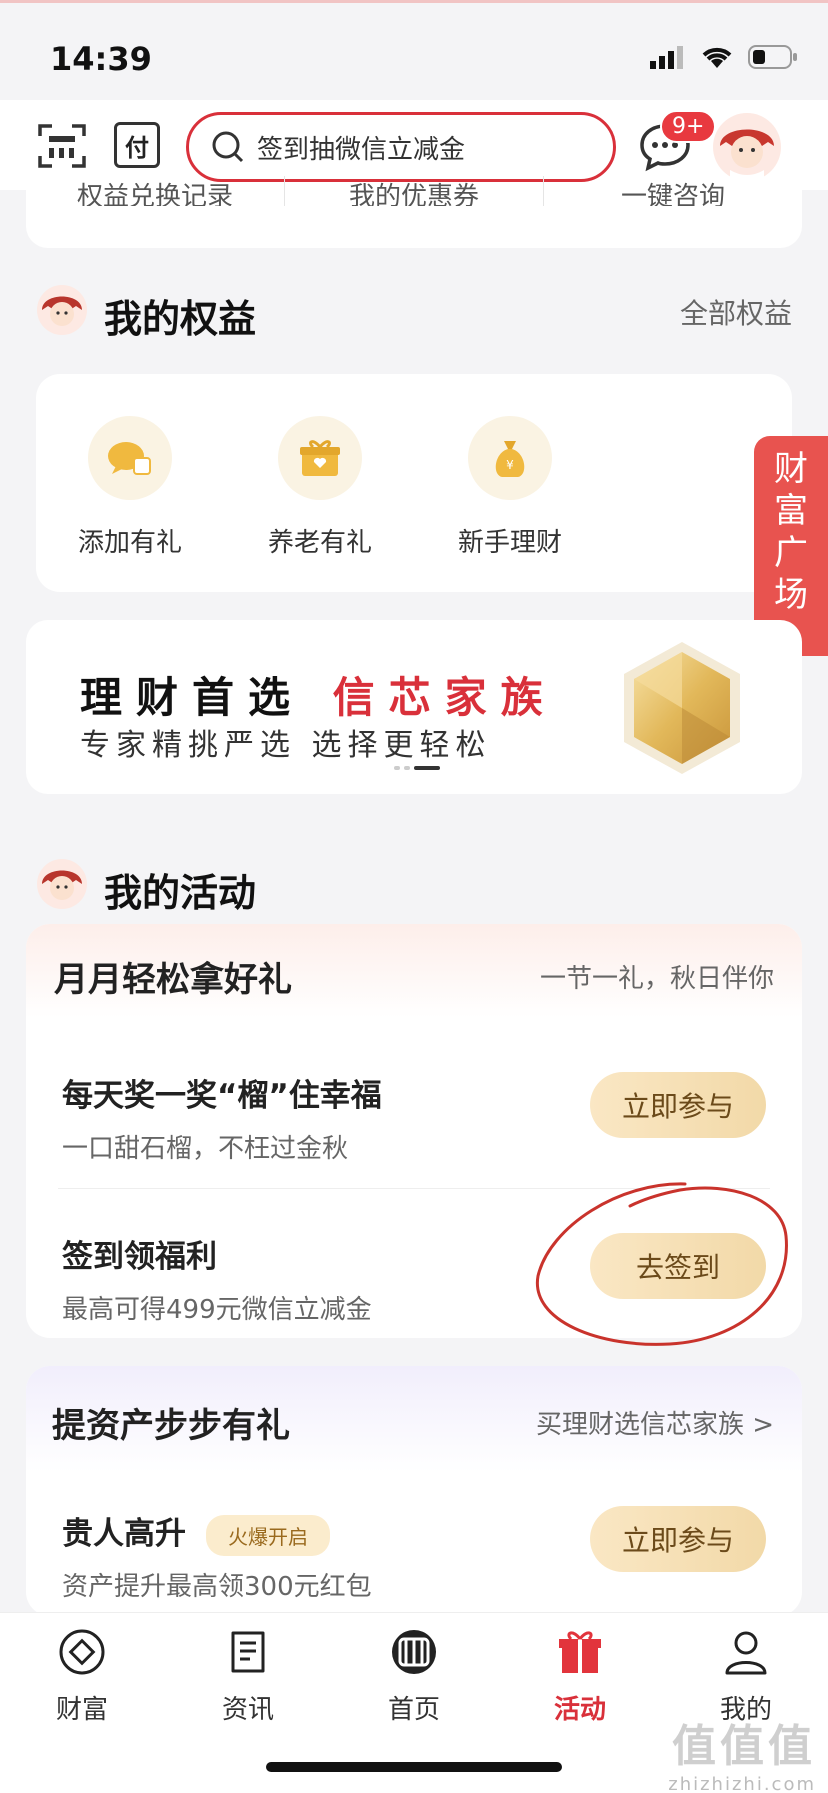  I want to click on search-icon, so click(228, 147).